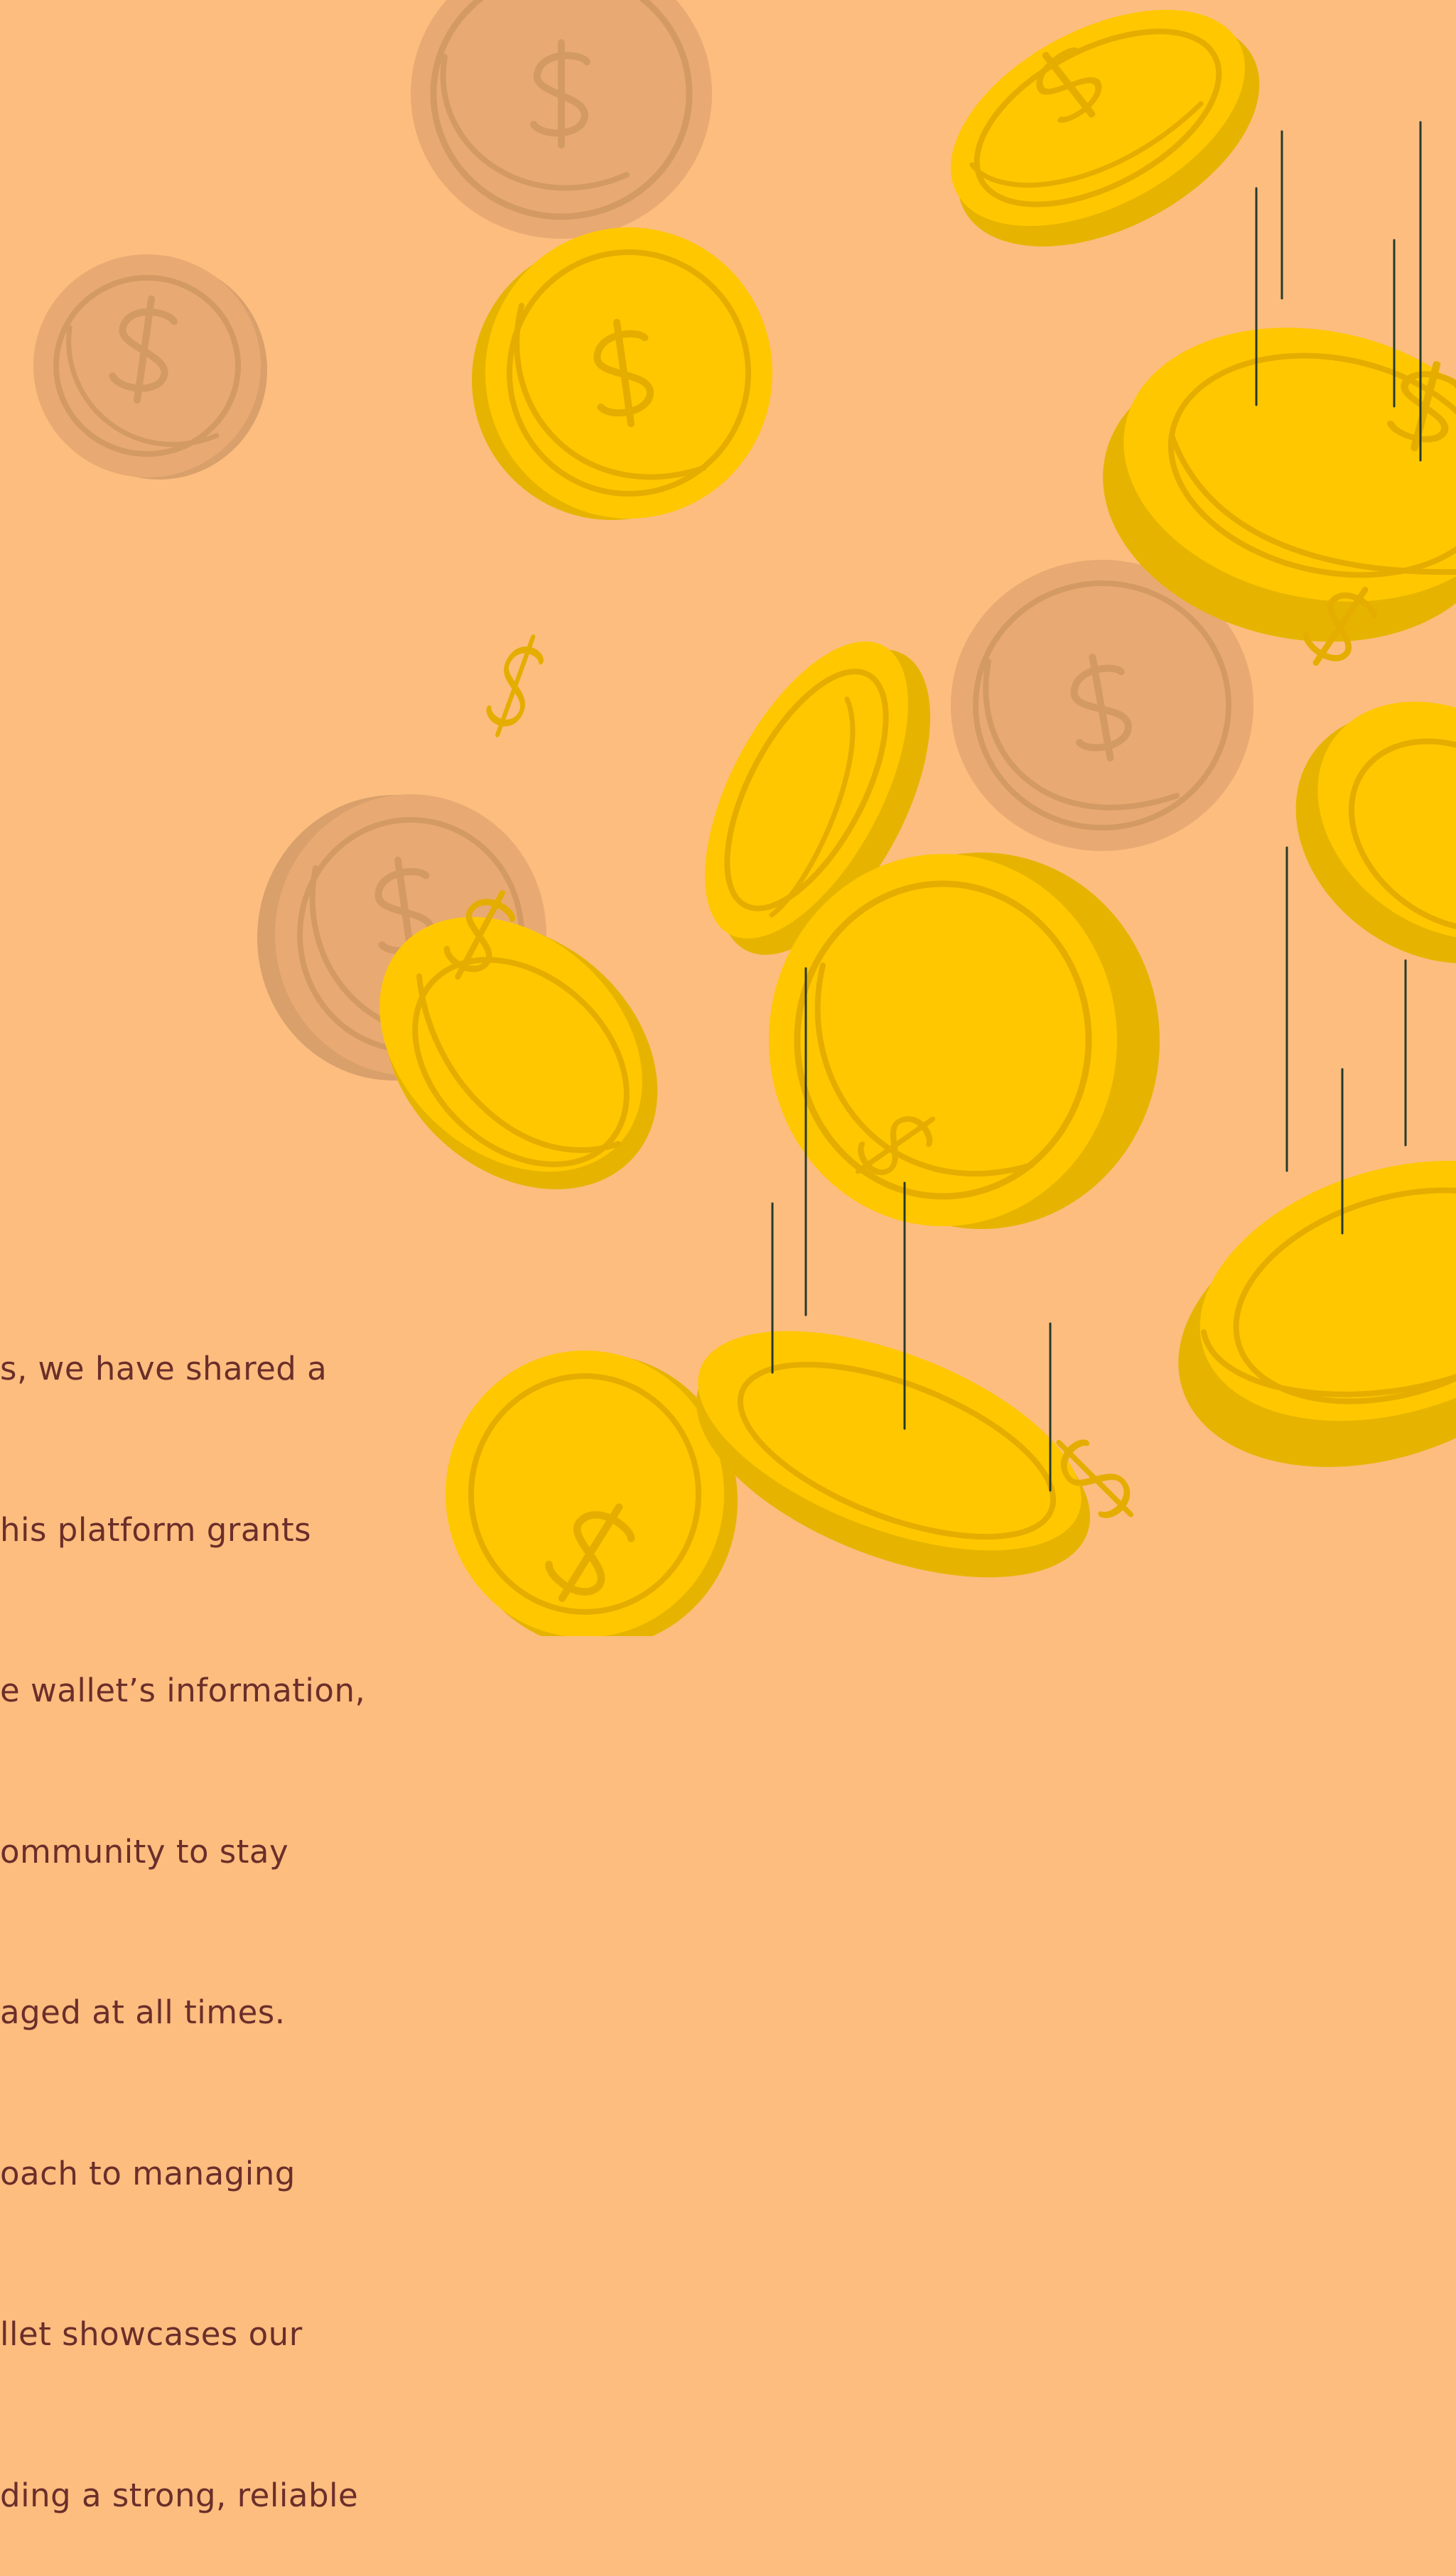 The height and width of the screenshot is (2576, 1456). I want to click on body-copy-line-6: oach to managing, so click(148, 2173).